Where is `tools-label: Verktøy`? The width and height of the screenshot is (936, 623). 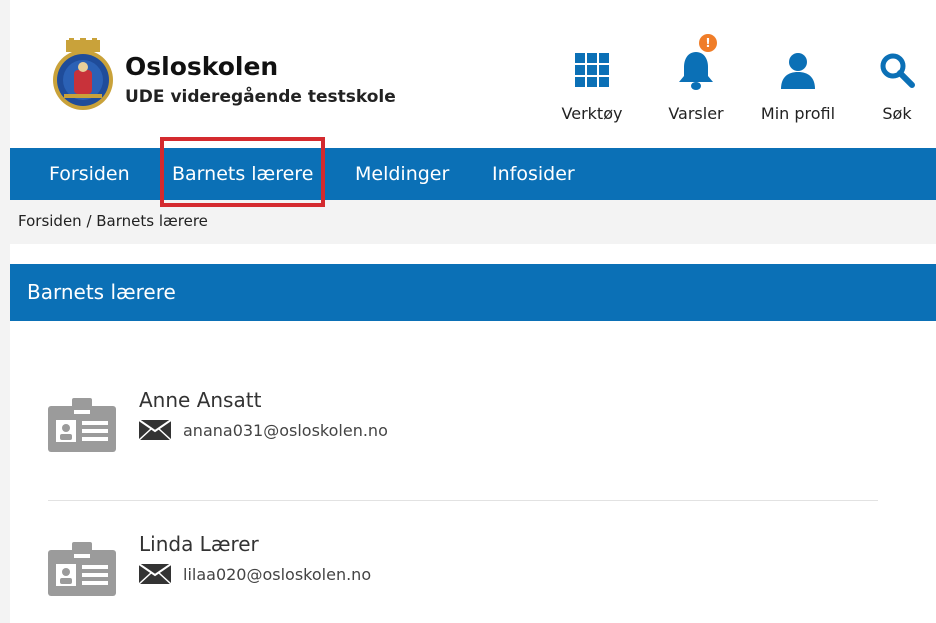 tools-label: Verktøy is located at coordinates (592, 113).